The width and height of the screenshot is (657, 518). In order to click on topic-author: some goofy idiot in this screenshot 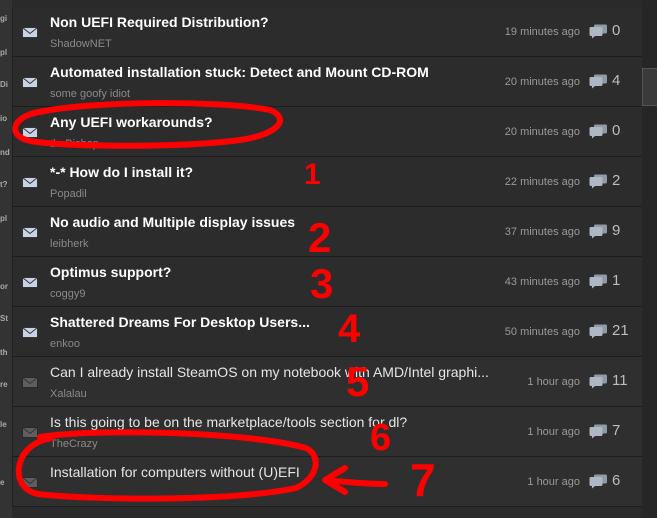, I will do `click(90, 94)`.